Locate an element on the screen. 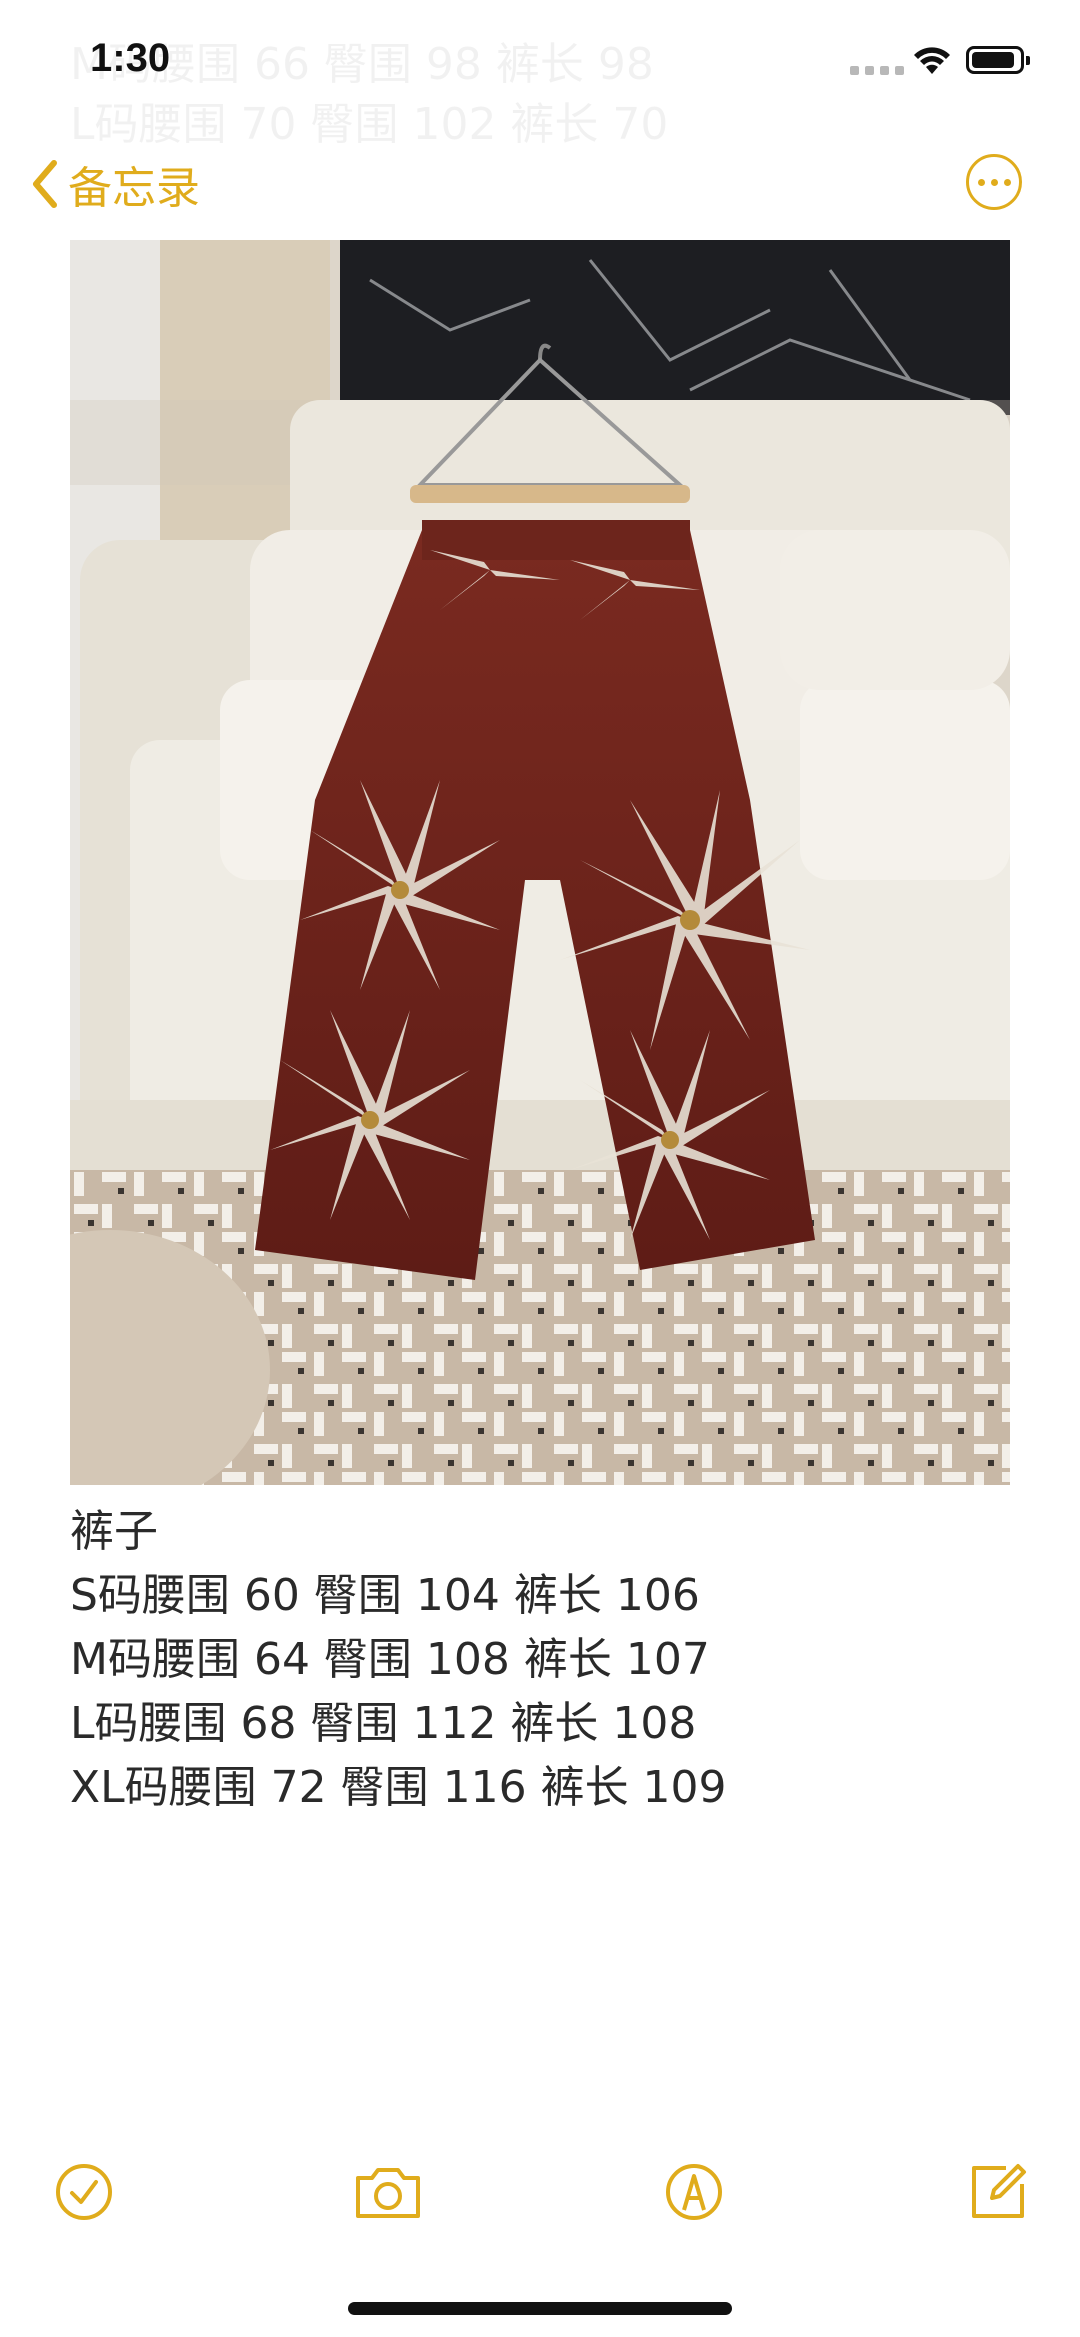 This screenshot has height=2337, width=1080. back-button-label: 备忘录 is located at coordinates (134, 188).